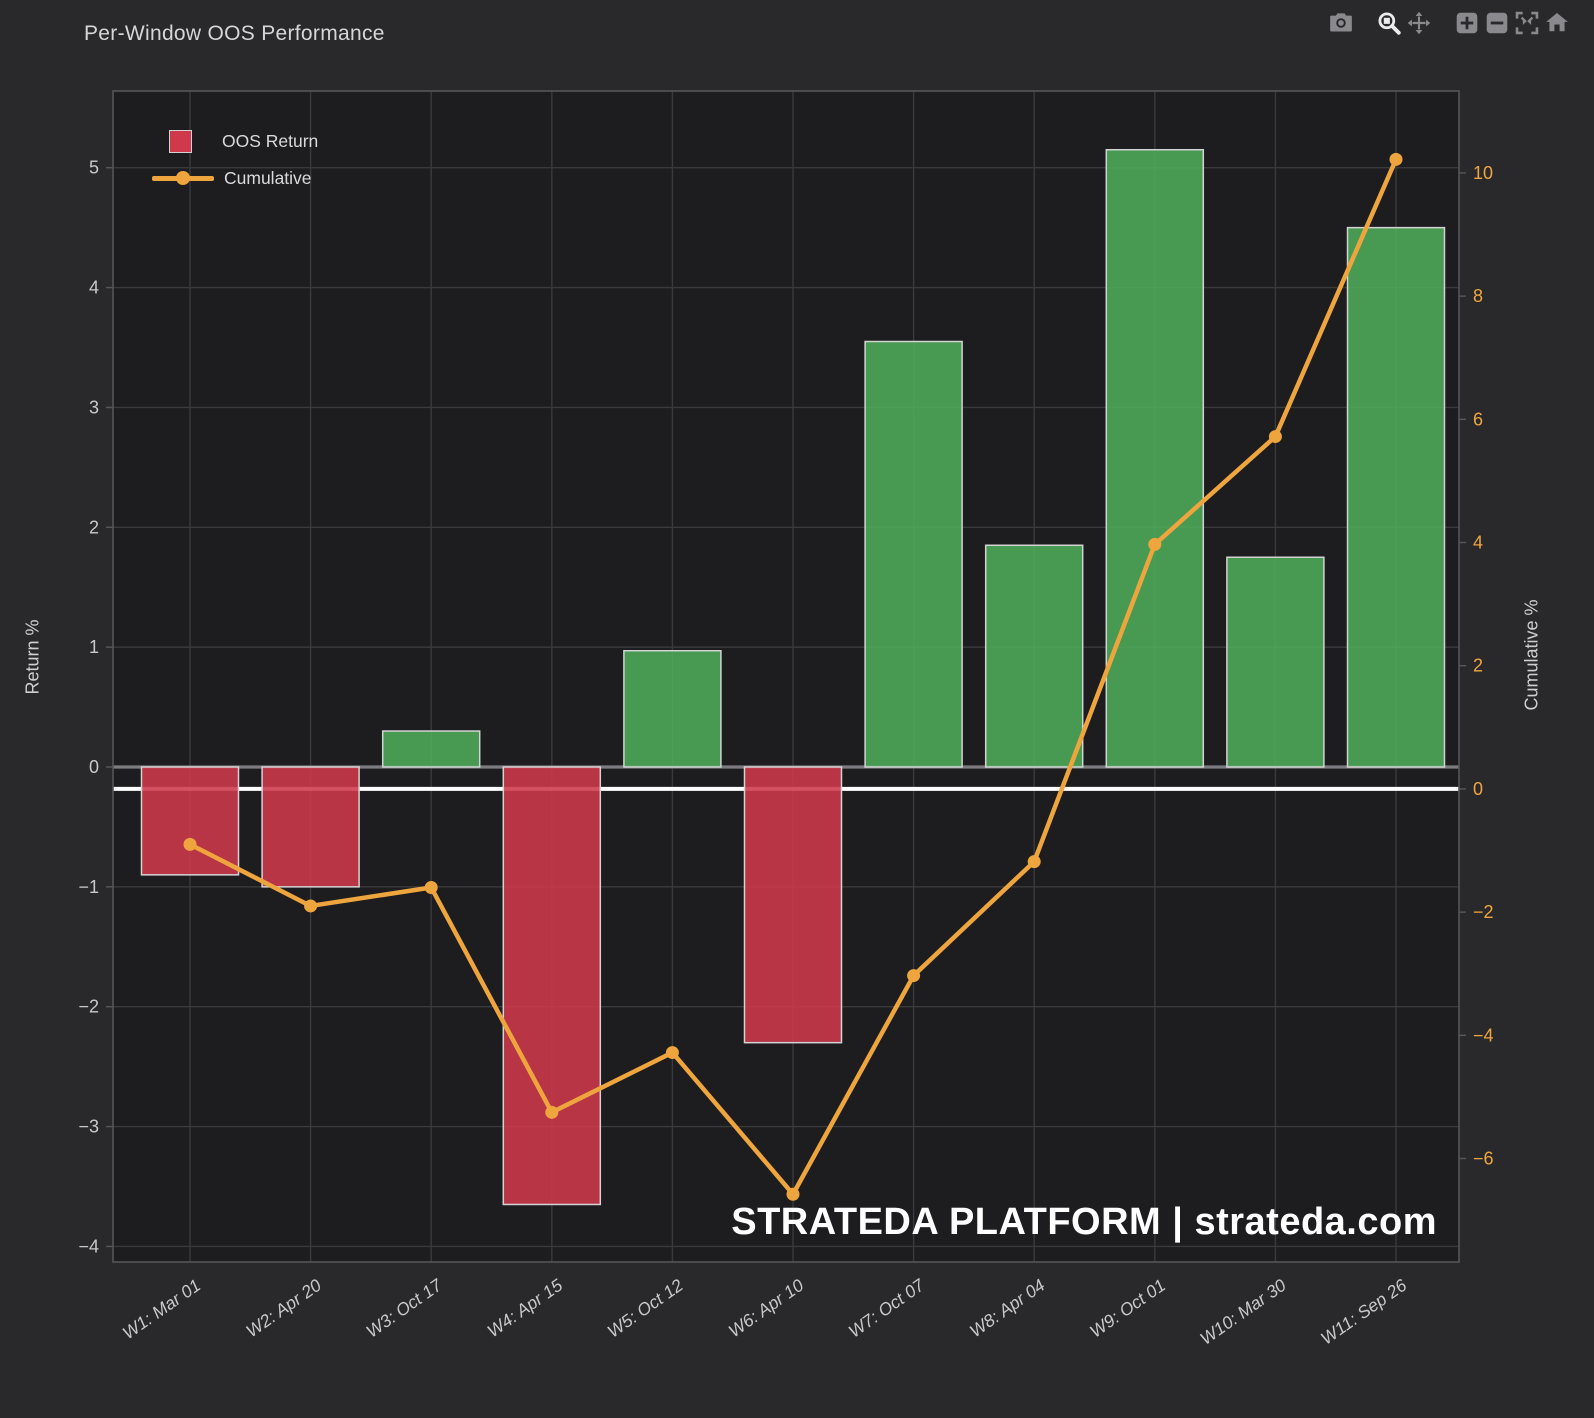  I want to click on right-axis-tick-label: −2, so click(1483, 912).